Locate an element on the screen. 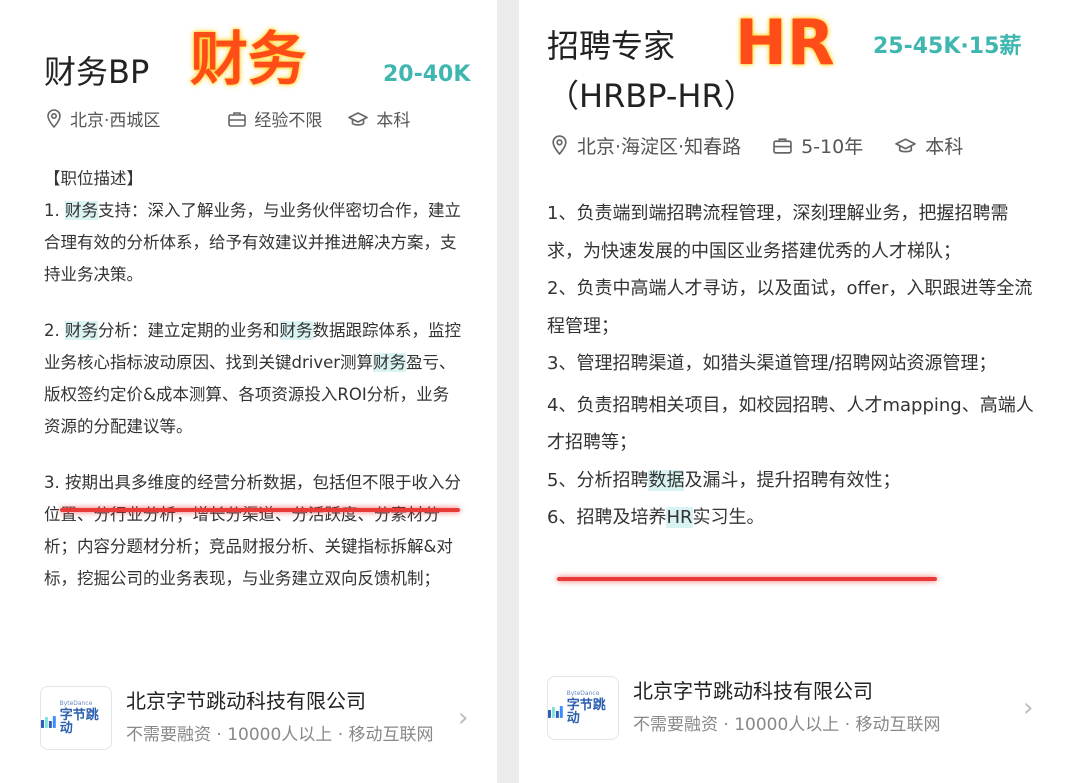  job-title-line2: （HRBP-HR） is located at coordinates (651, 96).